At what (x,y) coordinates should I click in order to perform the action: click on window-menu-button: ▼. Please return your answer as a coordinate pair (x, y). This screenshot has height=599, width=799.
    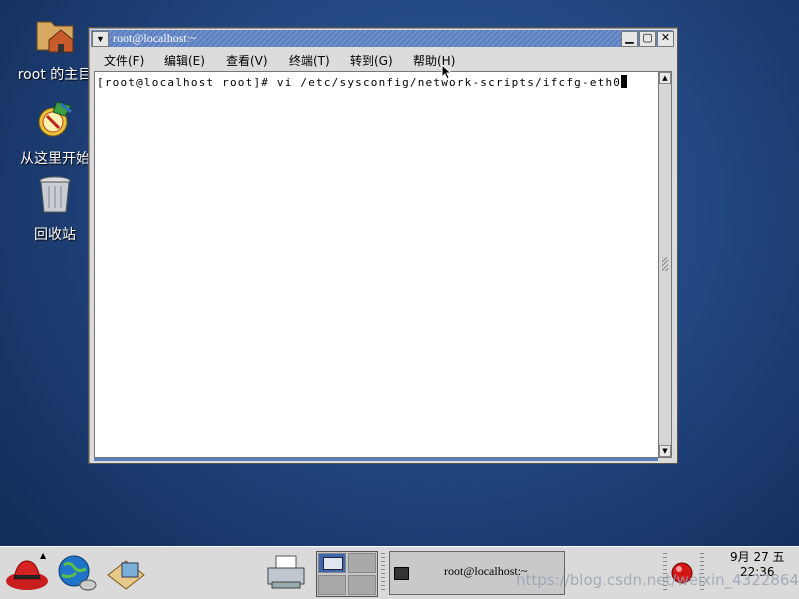
    Looking at the image, I should click on (100, 39).